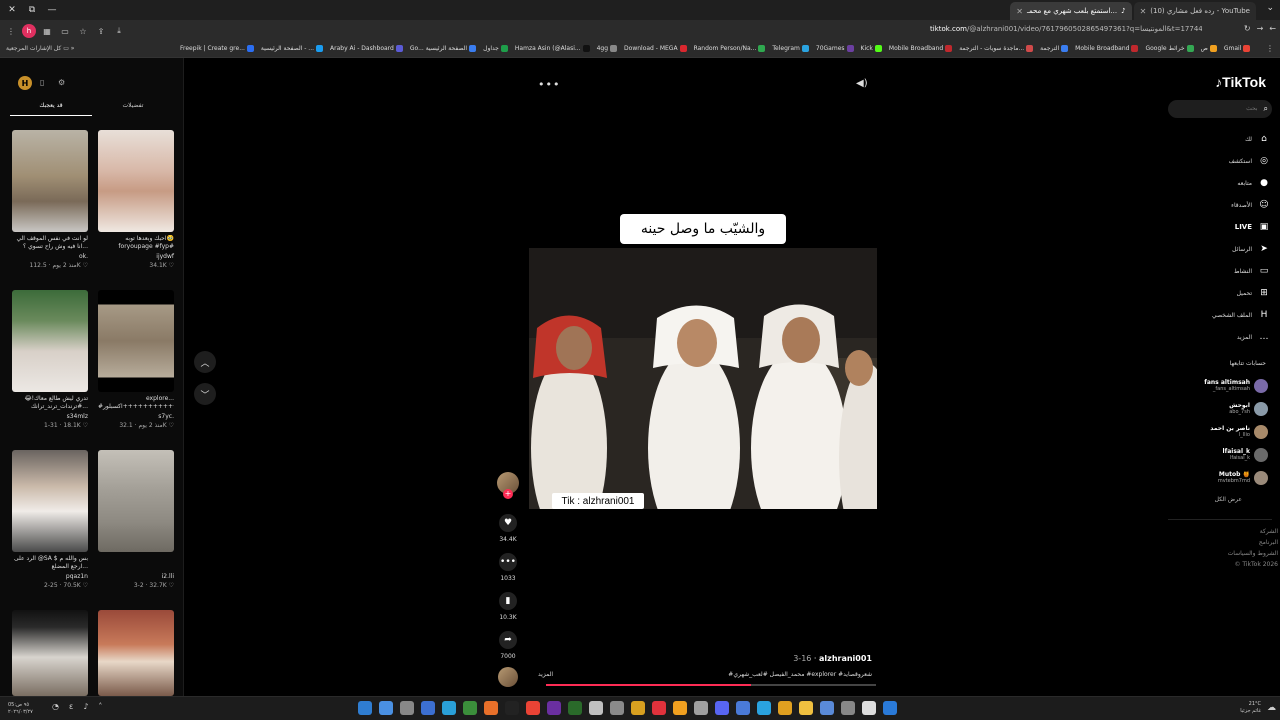 The width and height of the screenshot is (1280, 720). I want to click on comment-icon: •••, so click(508, 562).